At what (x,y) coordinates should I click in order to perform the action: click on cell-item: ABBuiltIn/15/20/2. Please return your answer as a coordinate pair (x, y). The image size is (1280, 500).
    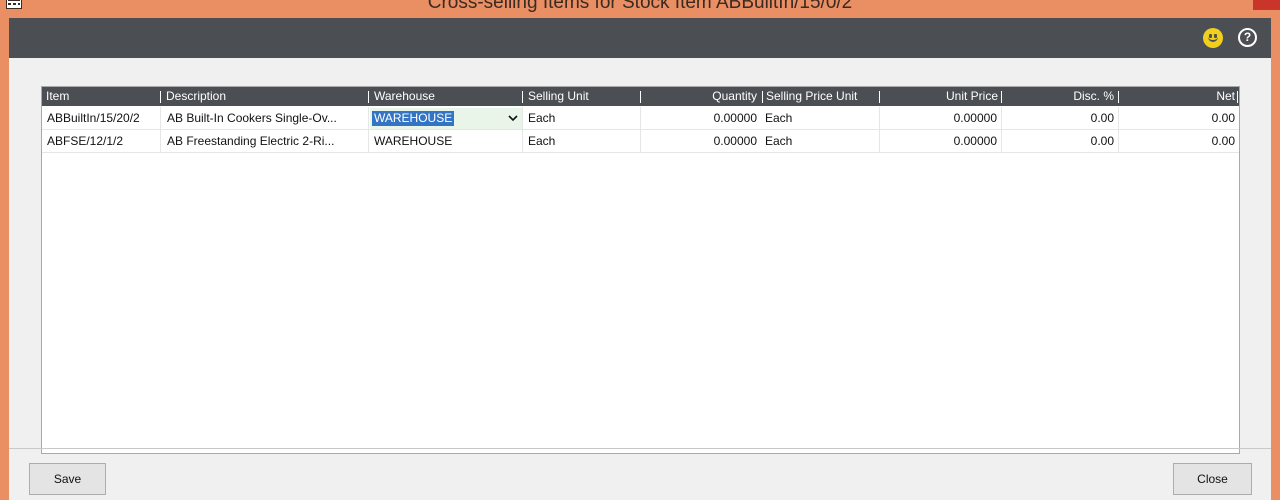
    Looking at the image, I should click on (103, 118).